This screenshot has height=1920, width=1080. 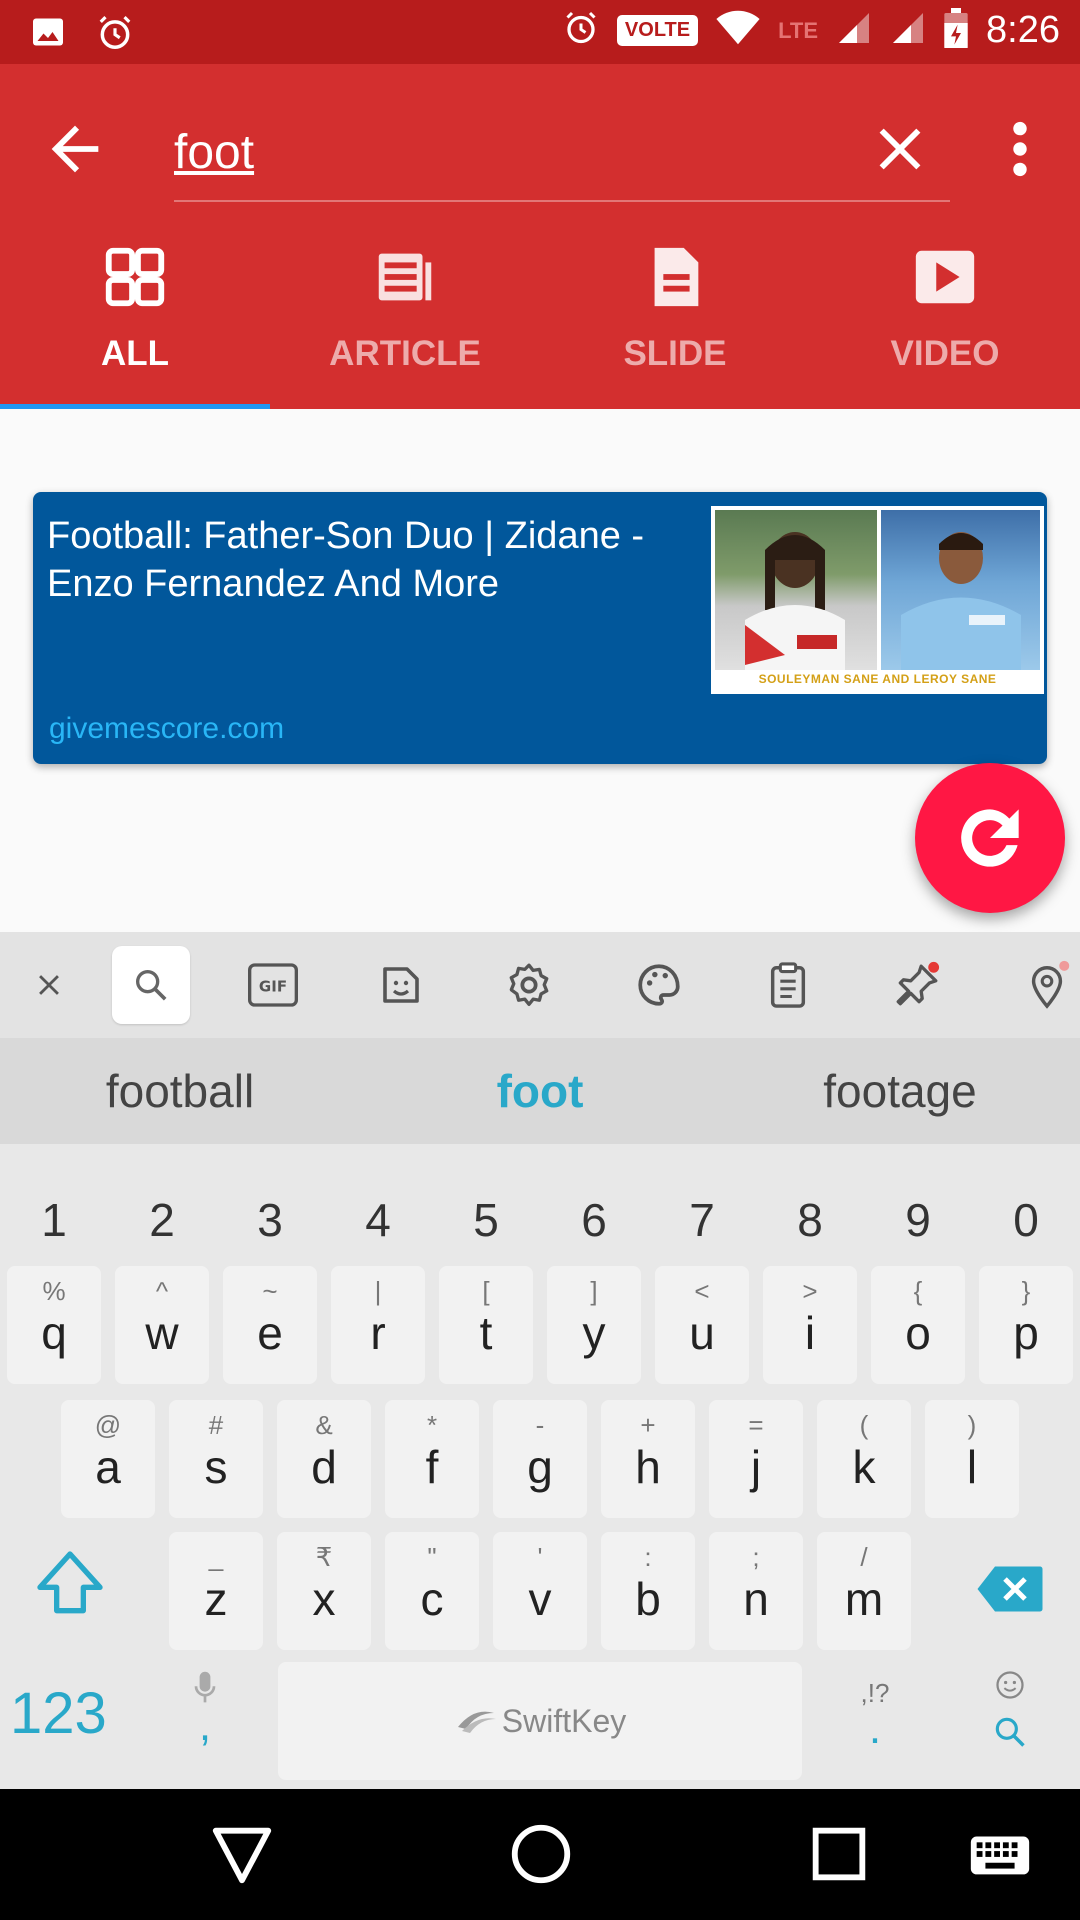 I want to click on pin-button, so click(x=917, y=985).